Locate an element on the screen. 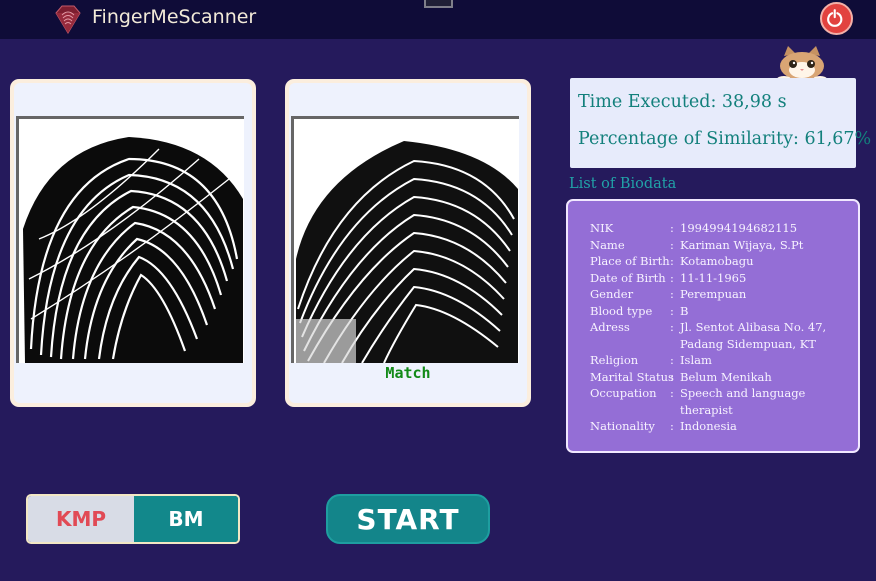 Image resolution: width=876 pixels, height=581 pixels. input-fingerprint-panel is located at coordinates (133, 243).